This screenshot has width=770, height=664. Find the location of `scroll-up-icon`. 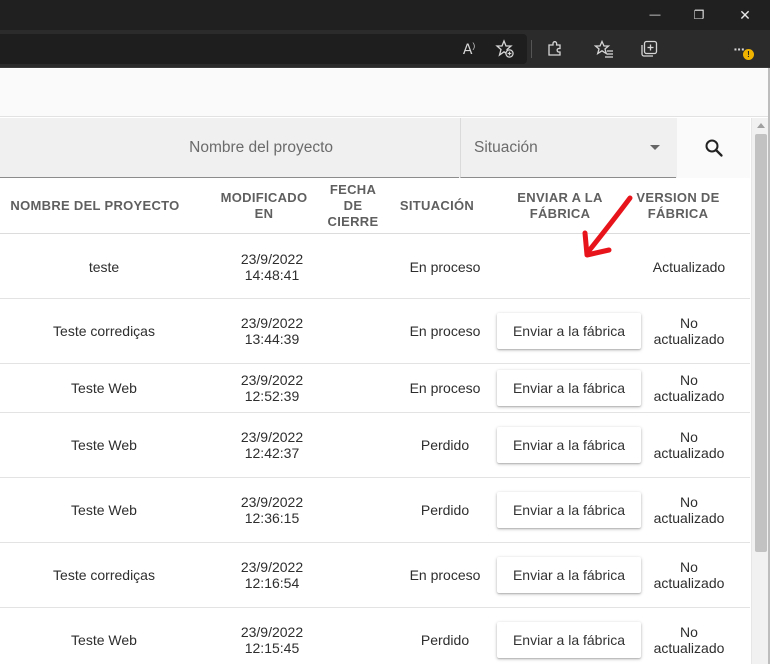

scroll-up-icon is located at coordinates (761, 125).